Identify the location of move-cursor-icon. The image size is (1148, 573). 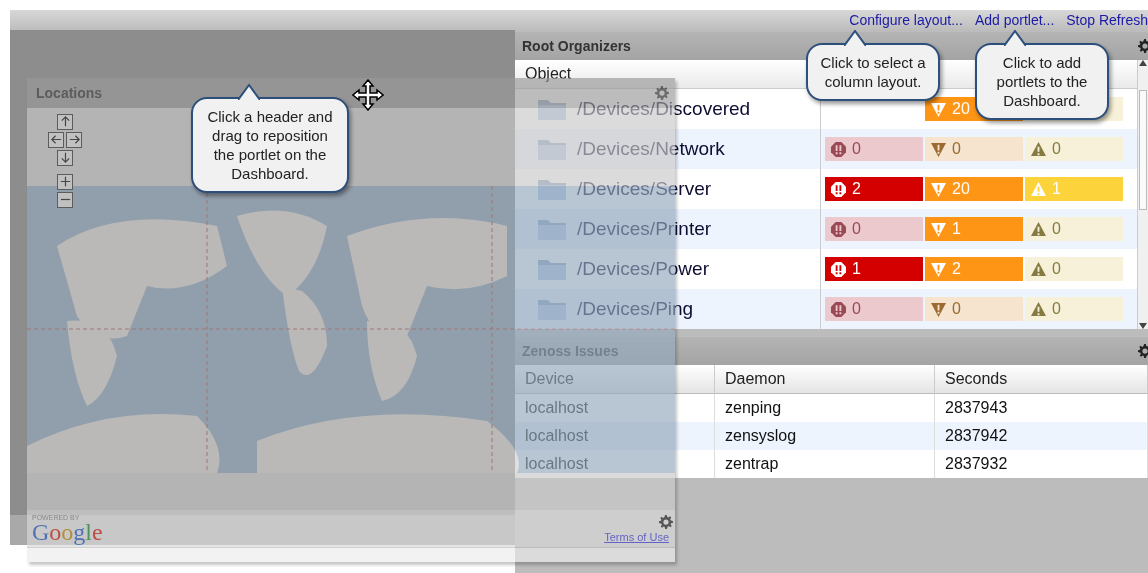
(368, 95).